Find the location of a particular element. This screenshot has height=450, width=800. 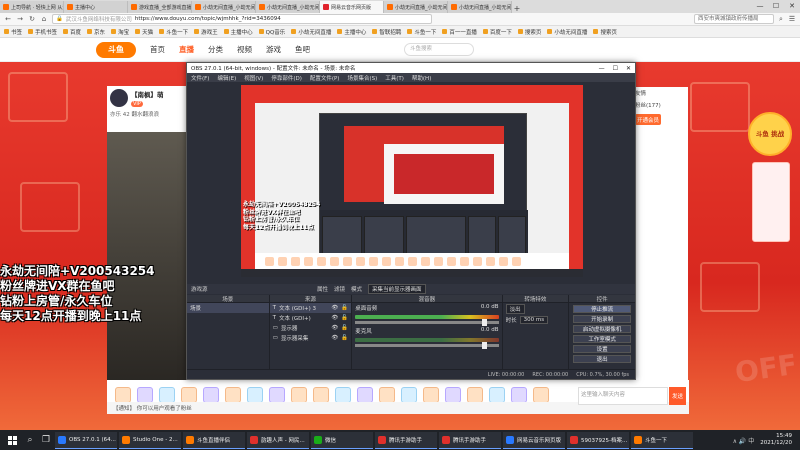

taskbar-app: 斗鱼一下 is located at coordinates (662, 440).